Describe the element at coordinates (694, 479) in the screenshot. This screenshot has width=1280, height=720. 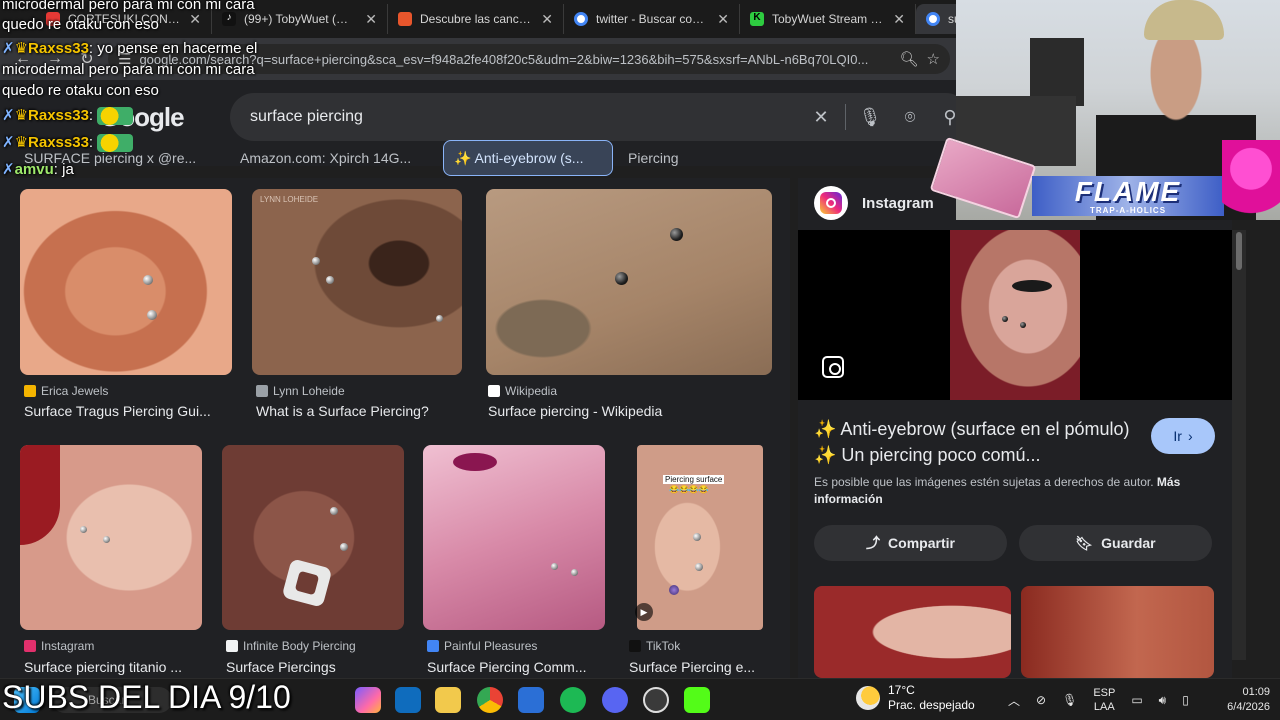
I see `tiktok-caption: Piercing surface` at that location.